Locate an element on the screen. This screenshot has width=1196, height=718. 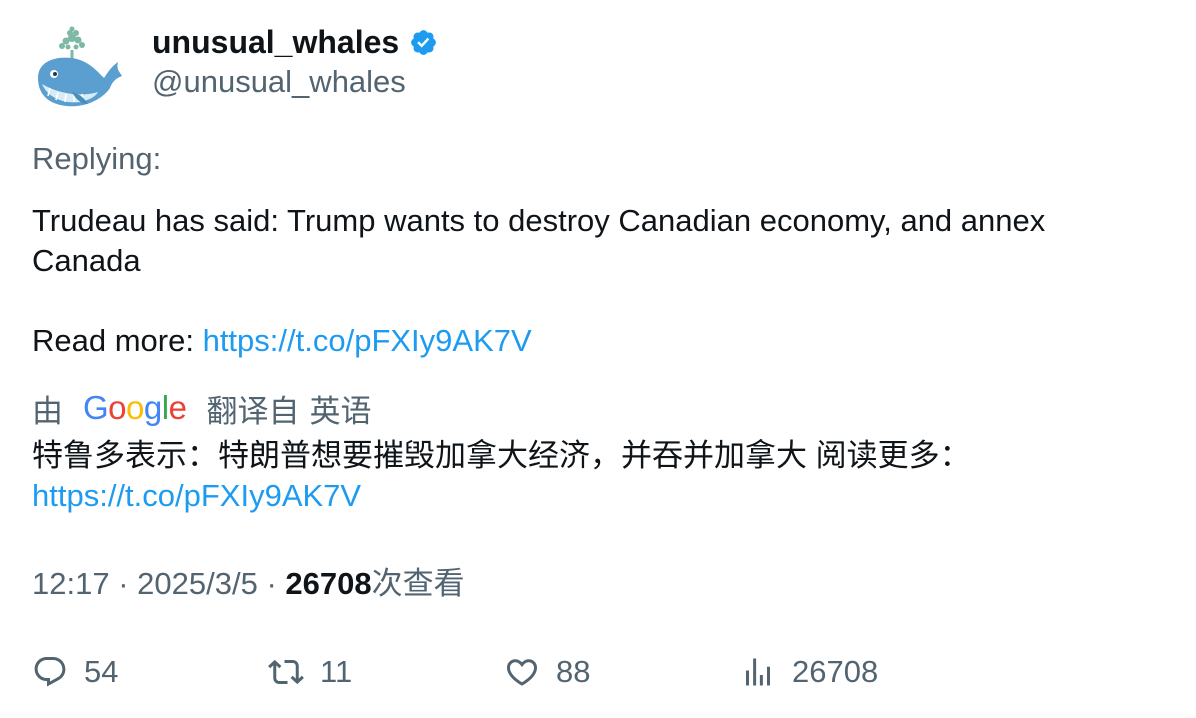
analytics-icon is located at coordinates (758, 672).